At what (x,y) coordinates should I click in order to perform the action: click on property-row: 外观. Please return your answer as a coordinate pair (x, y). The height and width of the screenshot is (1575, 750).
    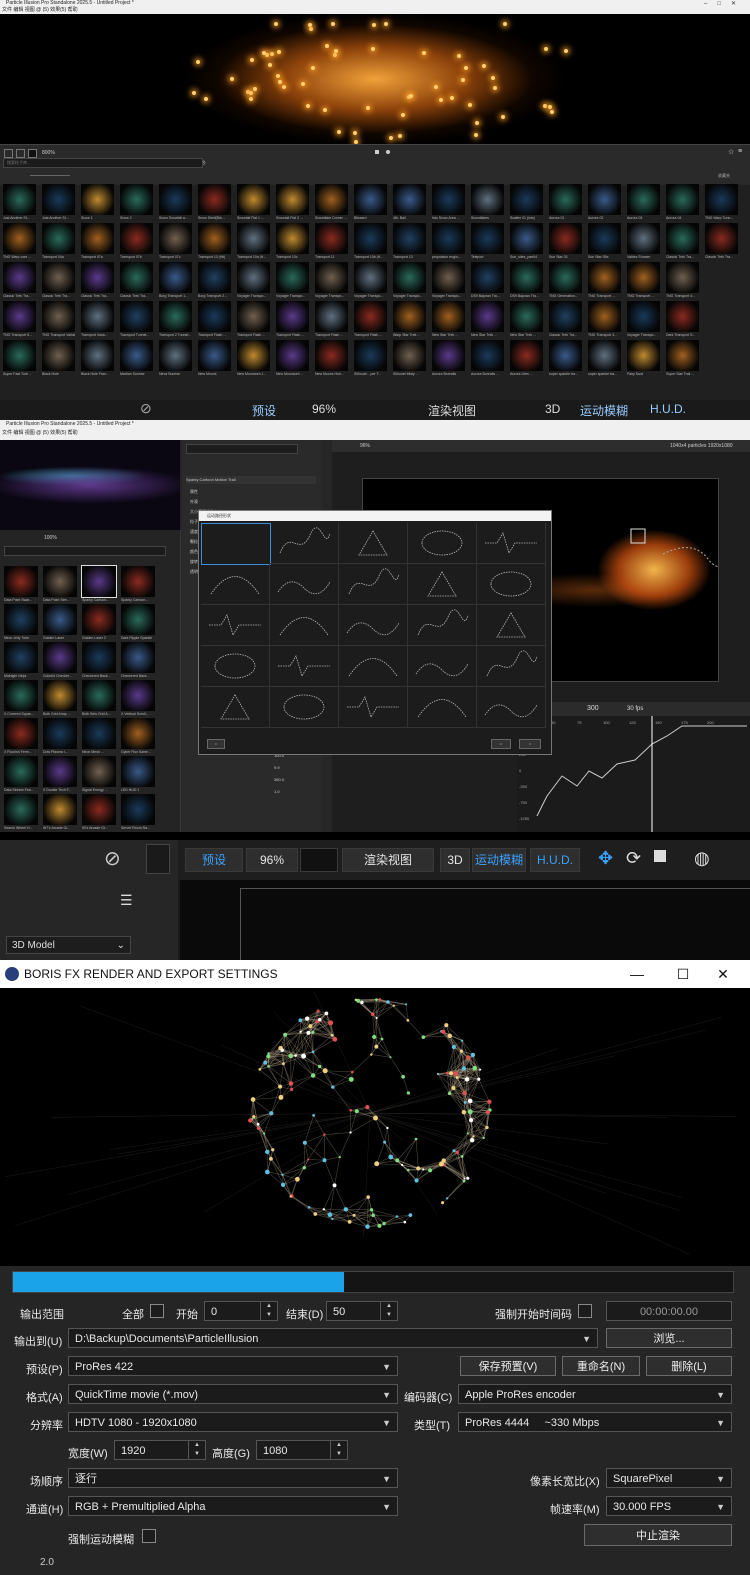
    Looking at the image, I should click on (194, 502).